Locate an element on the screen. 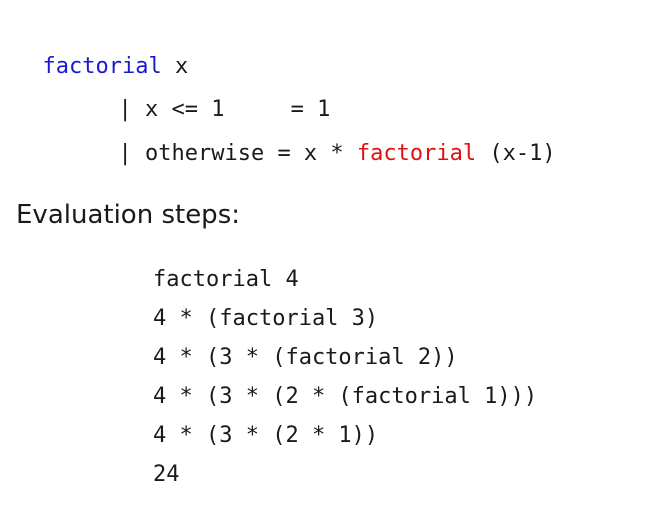 The width and height of the screenshot is (672, 509). evaluation-heading: Evaluation steps: is located at coordinates (128, 215).